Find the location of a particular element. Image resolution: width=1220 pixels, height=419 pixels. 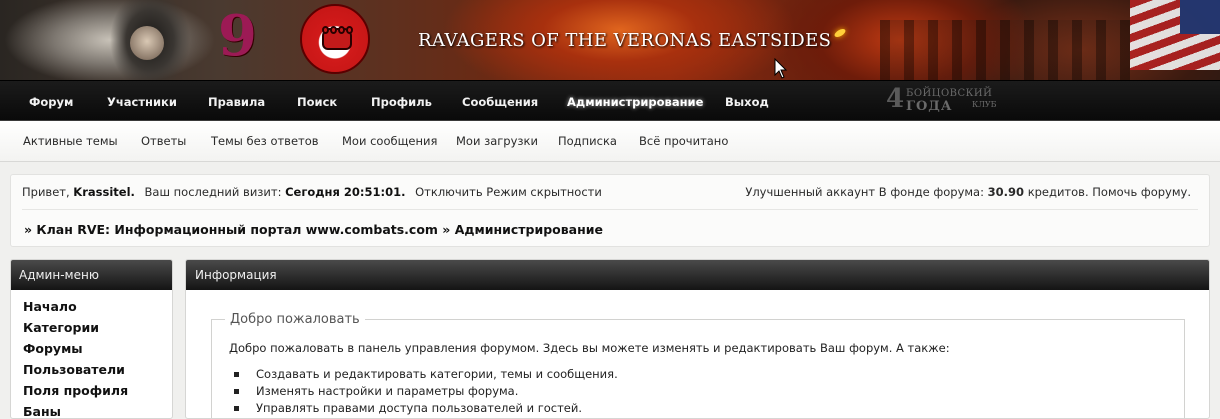

username: Krassitel. is located at coordinates (104, 192).